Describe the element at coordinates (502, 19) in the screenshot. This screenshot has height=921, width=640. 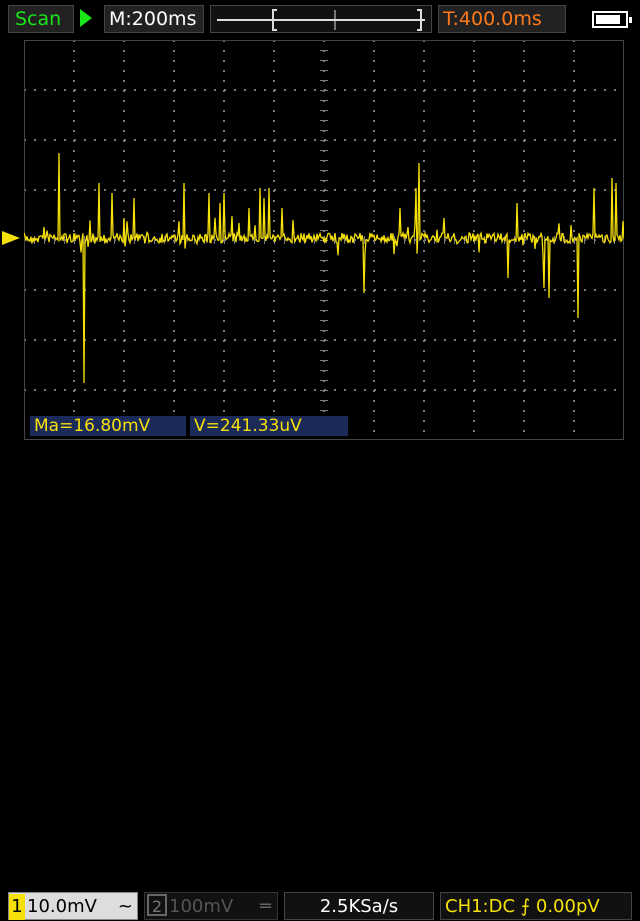
I see `trigger-time-readout: T:400.0ms` at that location.